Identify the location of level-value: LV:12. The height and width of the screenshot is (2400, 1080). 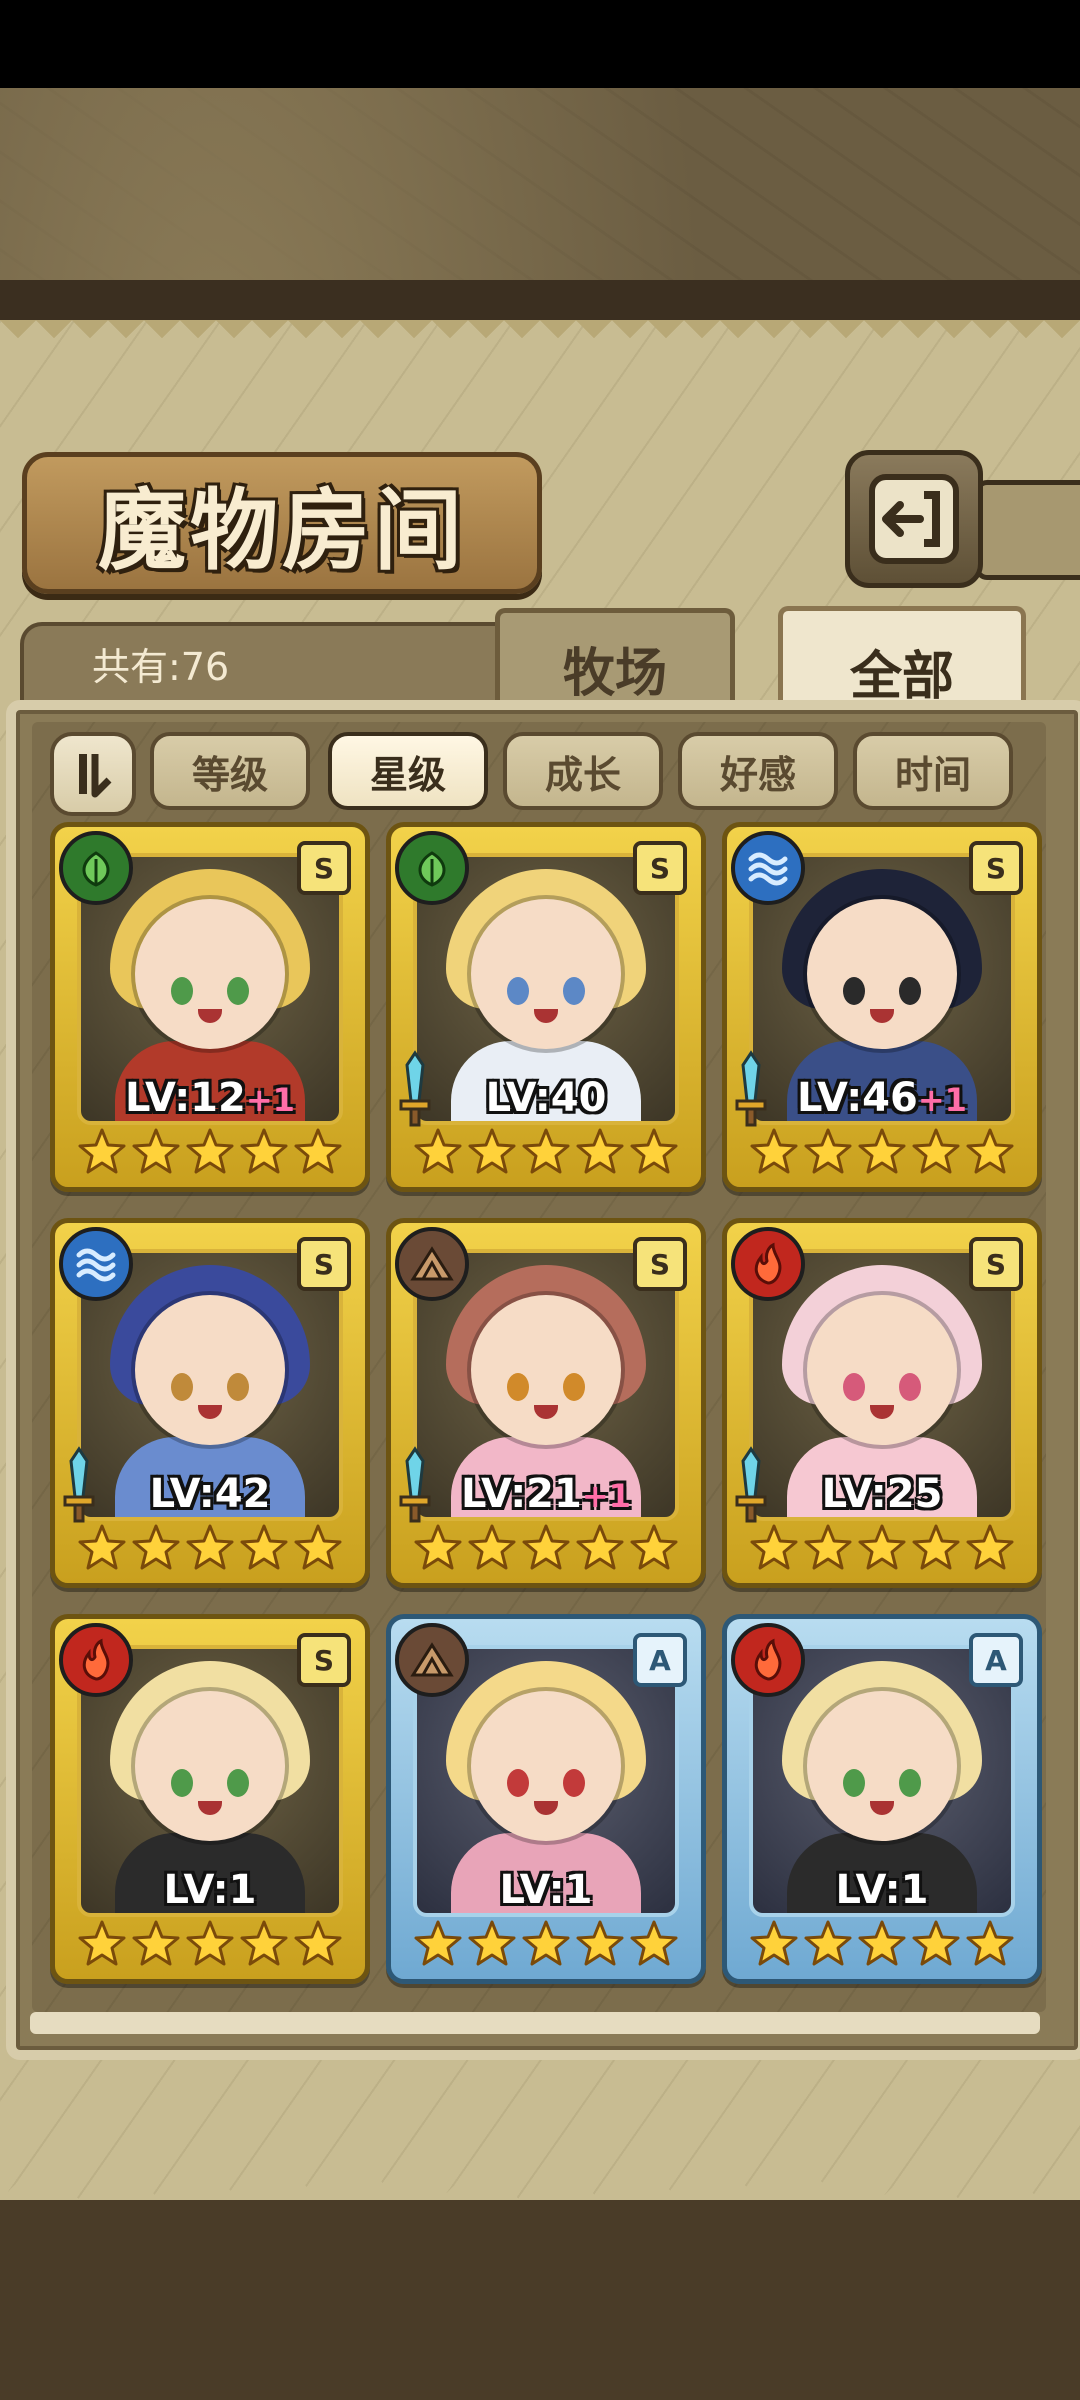
(185, 1098).